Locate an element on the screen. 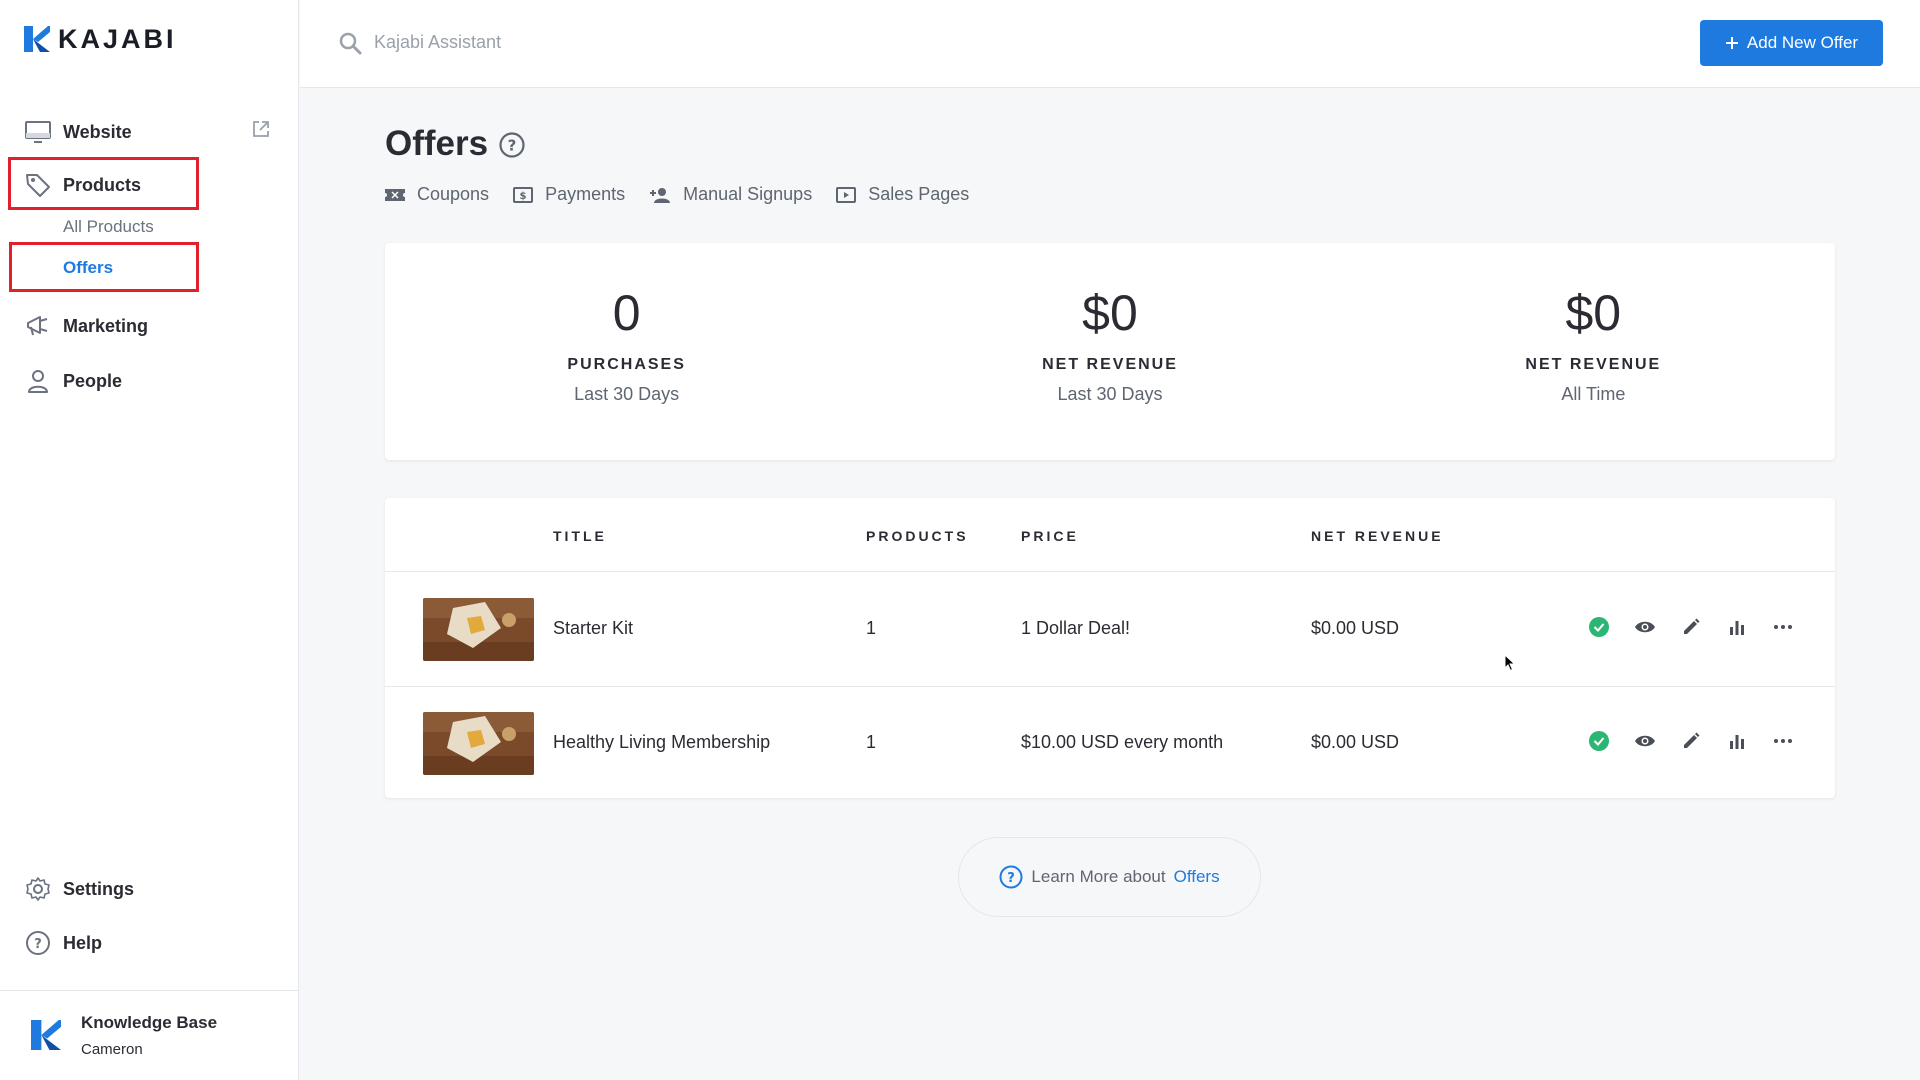 This screenshot has height=1080, width=1920. sidebar-item-website: Website is located at coordinates (78, 132).